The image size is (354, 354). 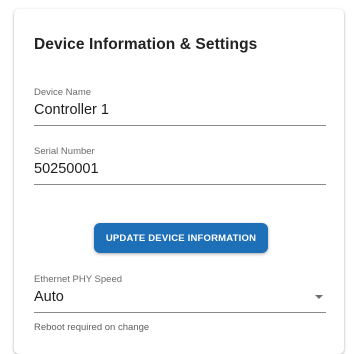 I want to click on card-title: Device Information & Settings, so click(x=146, y=44).